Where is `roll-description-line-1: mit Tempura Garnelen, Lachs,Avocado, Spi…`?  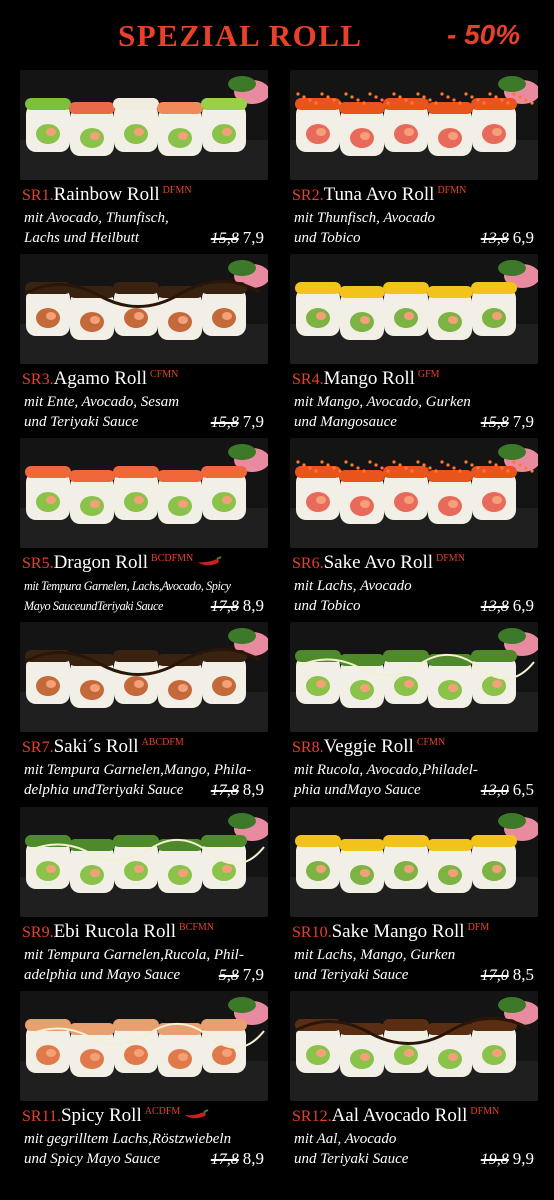
roll-description-line-1: mit Tempura Garnelen, Lachs,Avocado, Spi… is located at coordinates (127, 586).